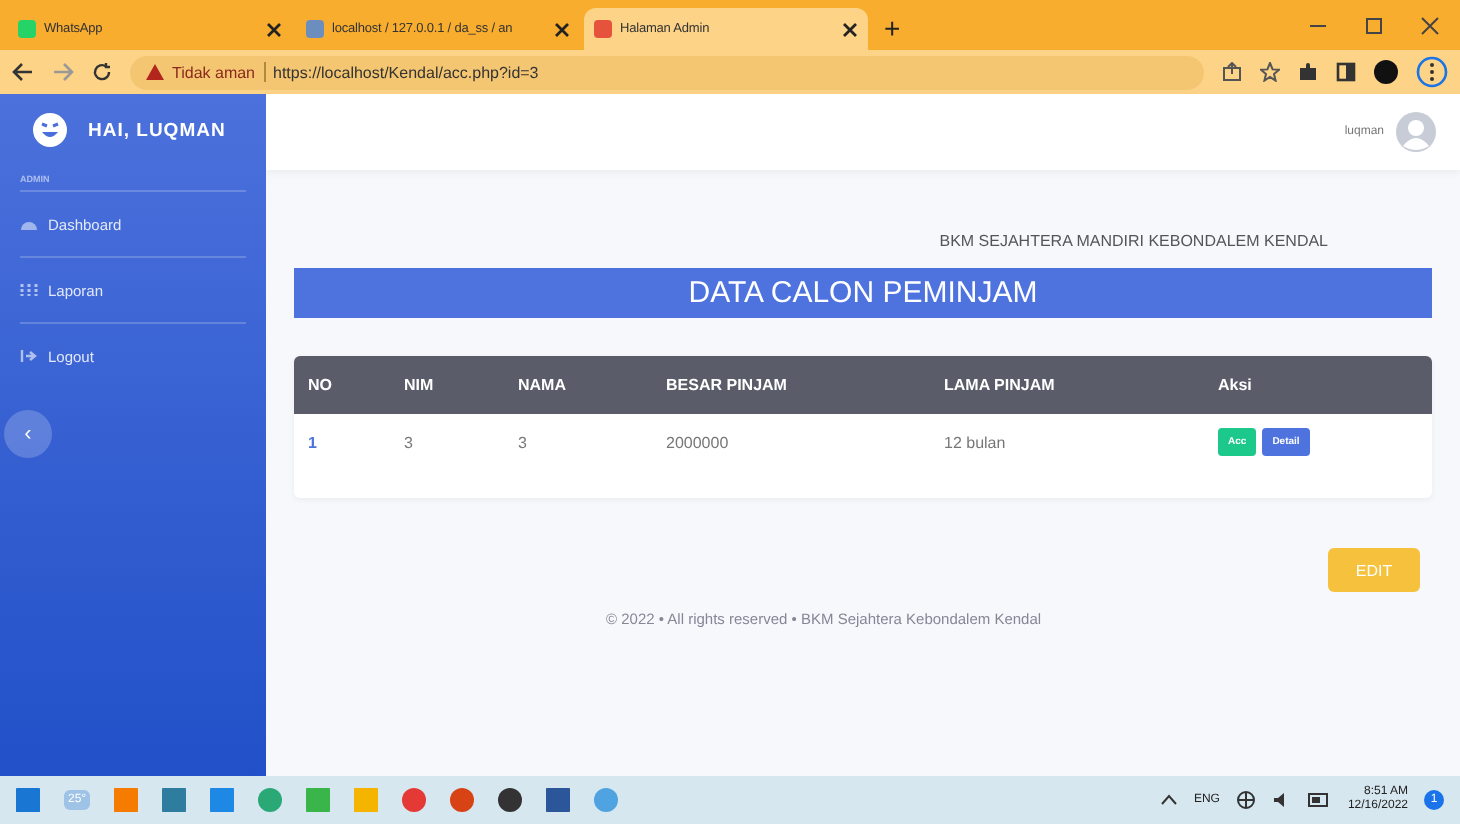 The width and height of the screenshot is (1460, 824). Describe the element at coordinates (1319, 800) in the screenshot. I see `battery-icon` at that location.